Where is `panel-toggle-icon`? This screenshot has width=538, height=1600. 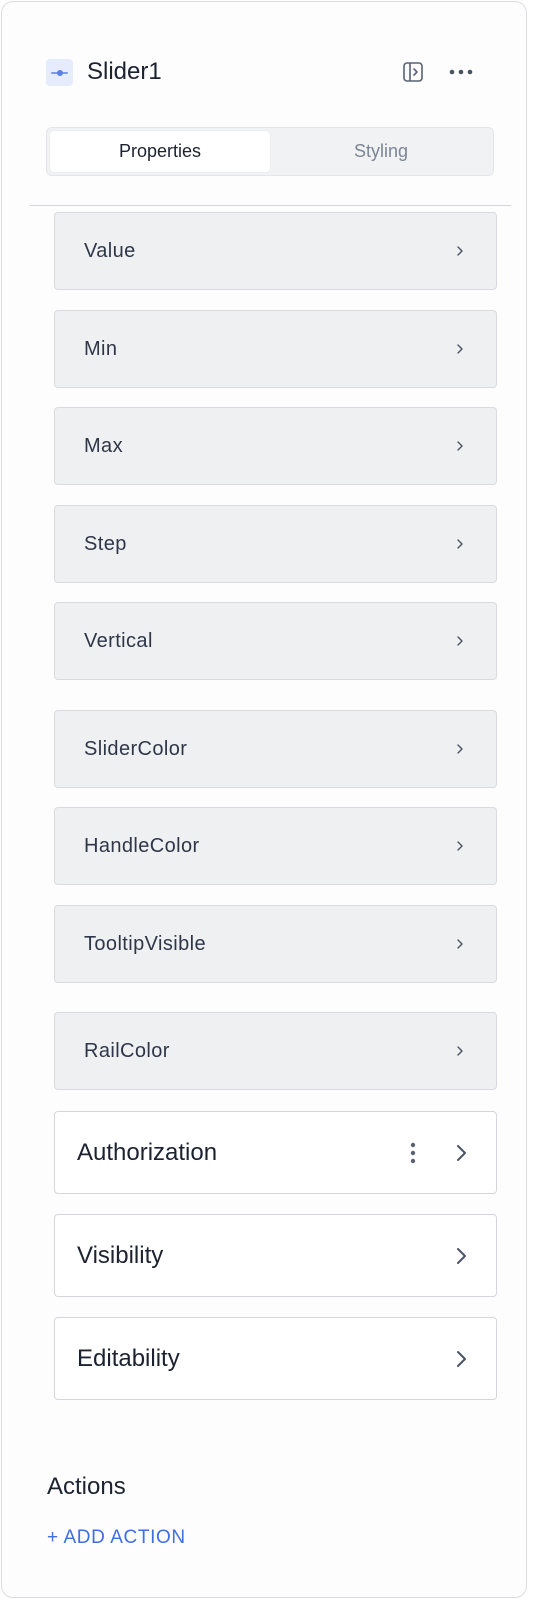
panel-toggle-icon is located at coordinates (413, 72).